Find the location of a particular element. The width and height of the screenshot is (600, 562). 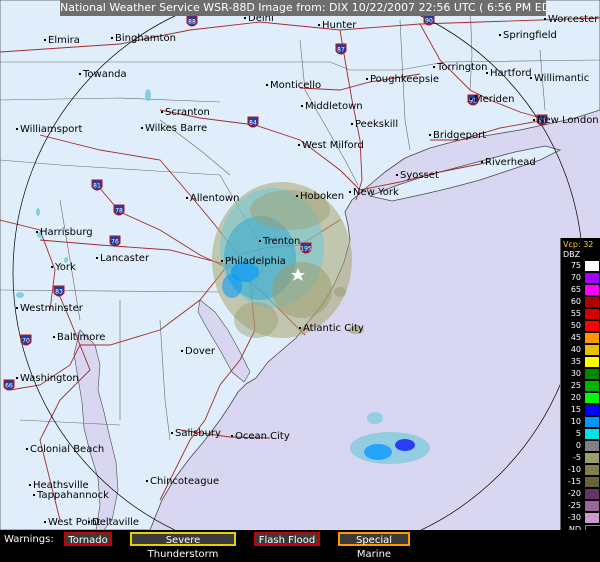

city-label: Torrington is located at coordinates (461, 67).